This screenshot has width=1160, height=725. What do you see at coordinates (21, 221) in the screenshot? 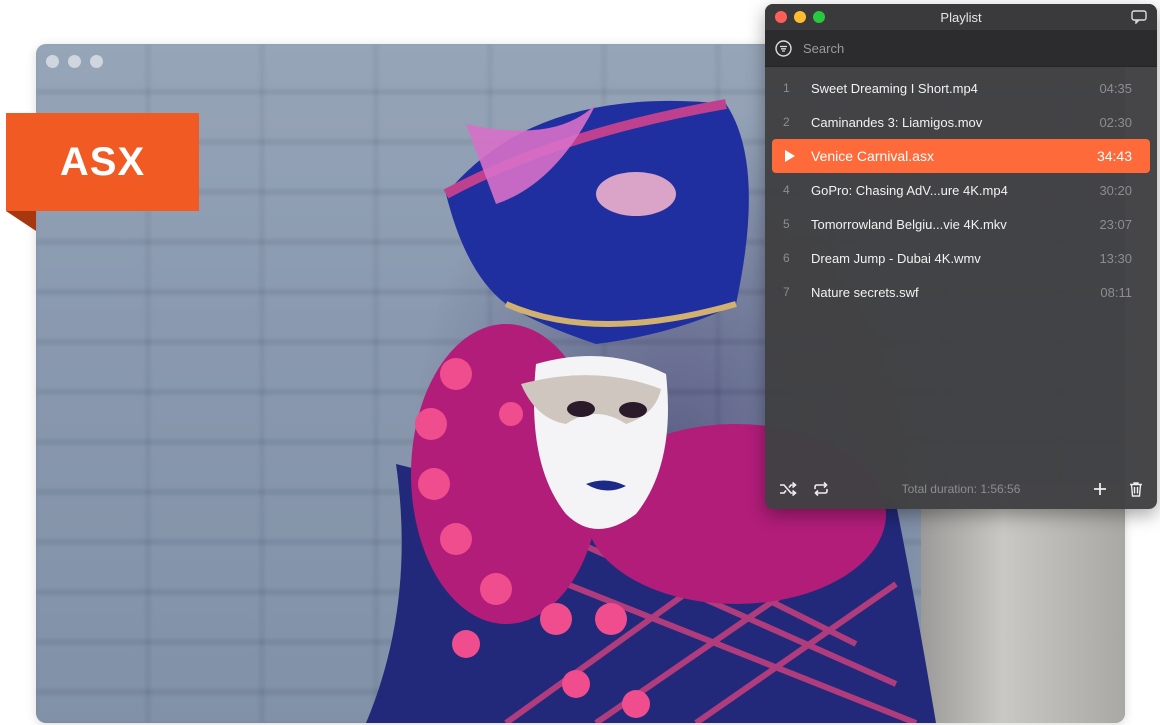
I see `badge-fold` at bounding box center [21, 221].